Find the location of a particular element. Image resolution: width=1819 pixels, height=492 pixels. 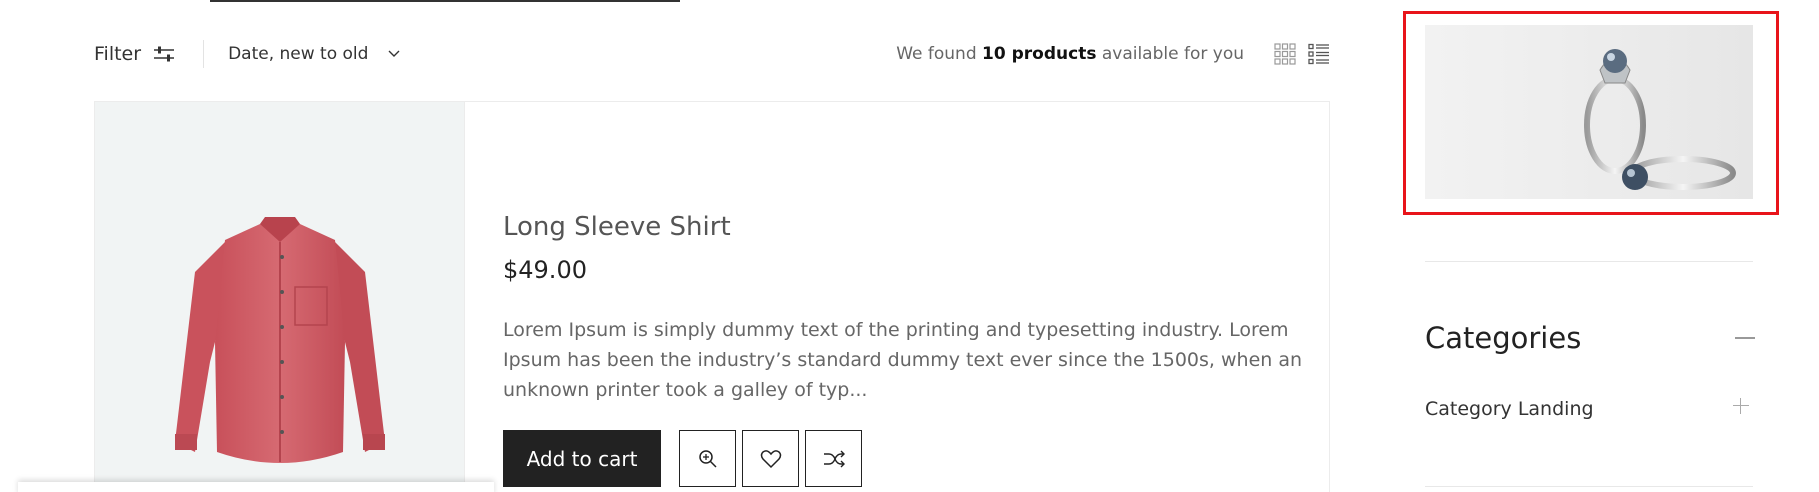

shuffle-compare-icon is located at coordinates (834, 458).